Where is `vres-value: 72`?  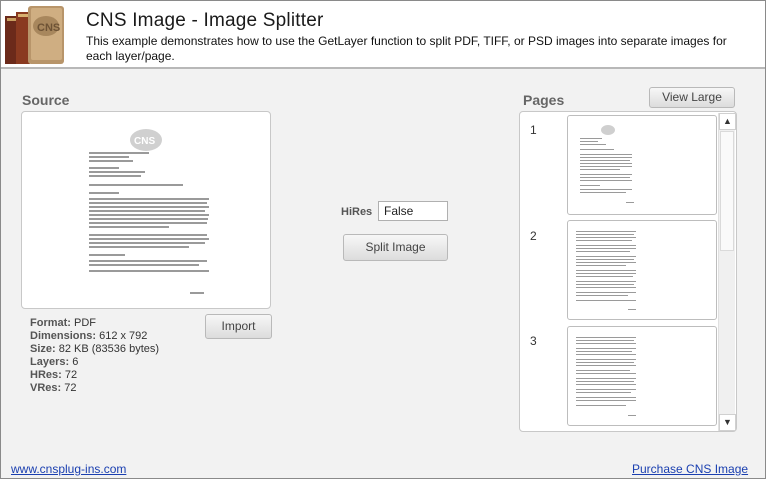 vres-value: 72 is located at coordinates (70, 388).